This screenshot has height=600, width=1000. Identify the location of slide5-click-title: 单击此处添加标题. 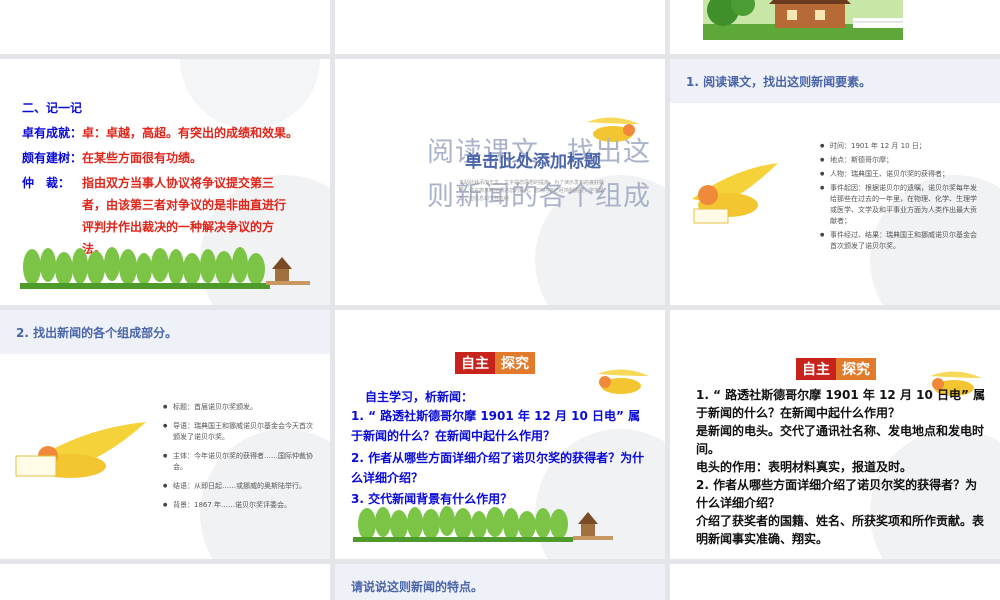
(533, 162).